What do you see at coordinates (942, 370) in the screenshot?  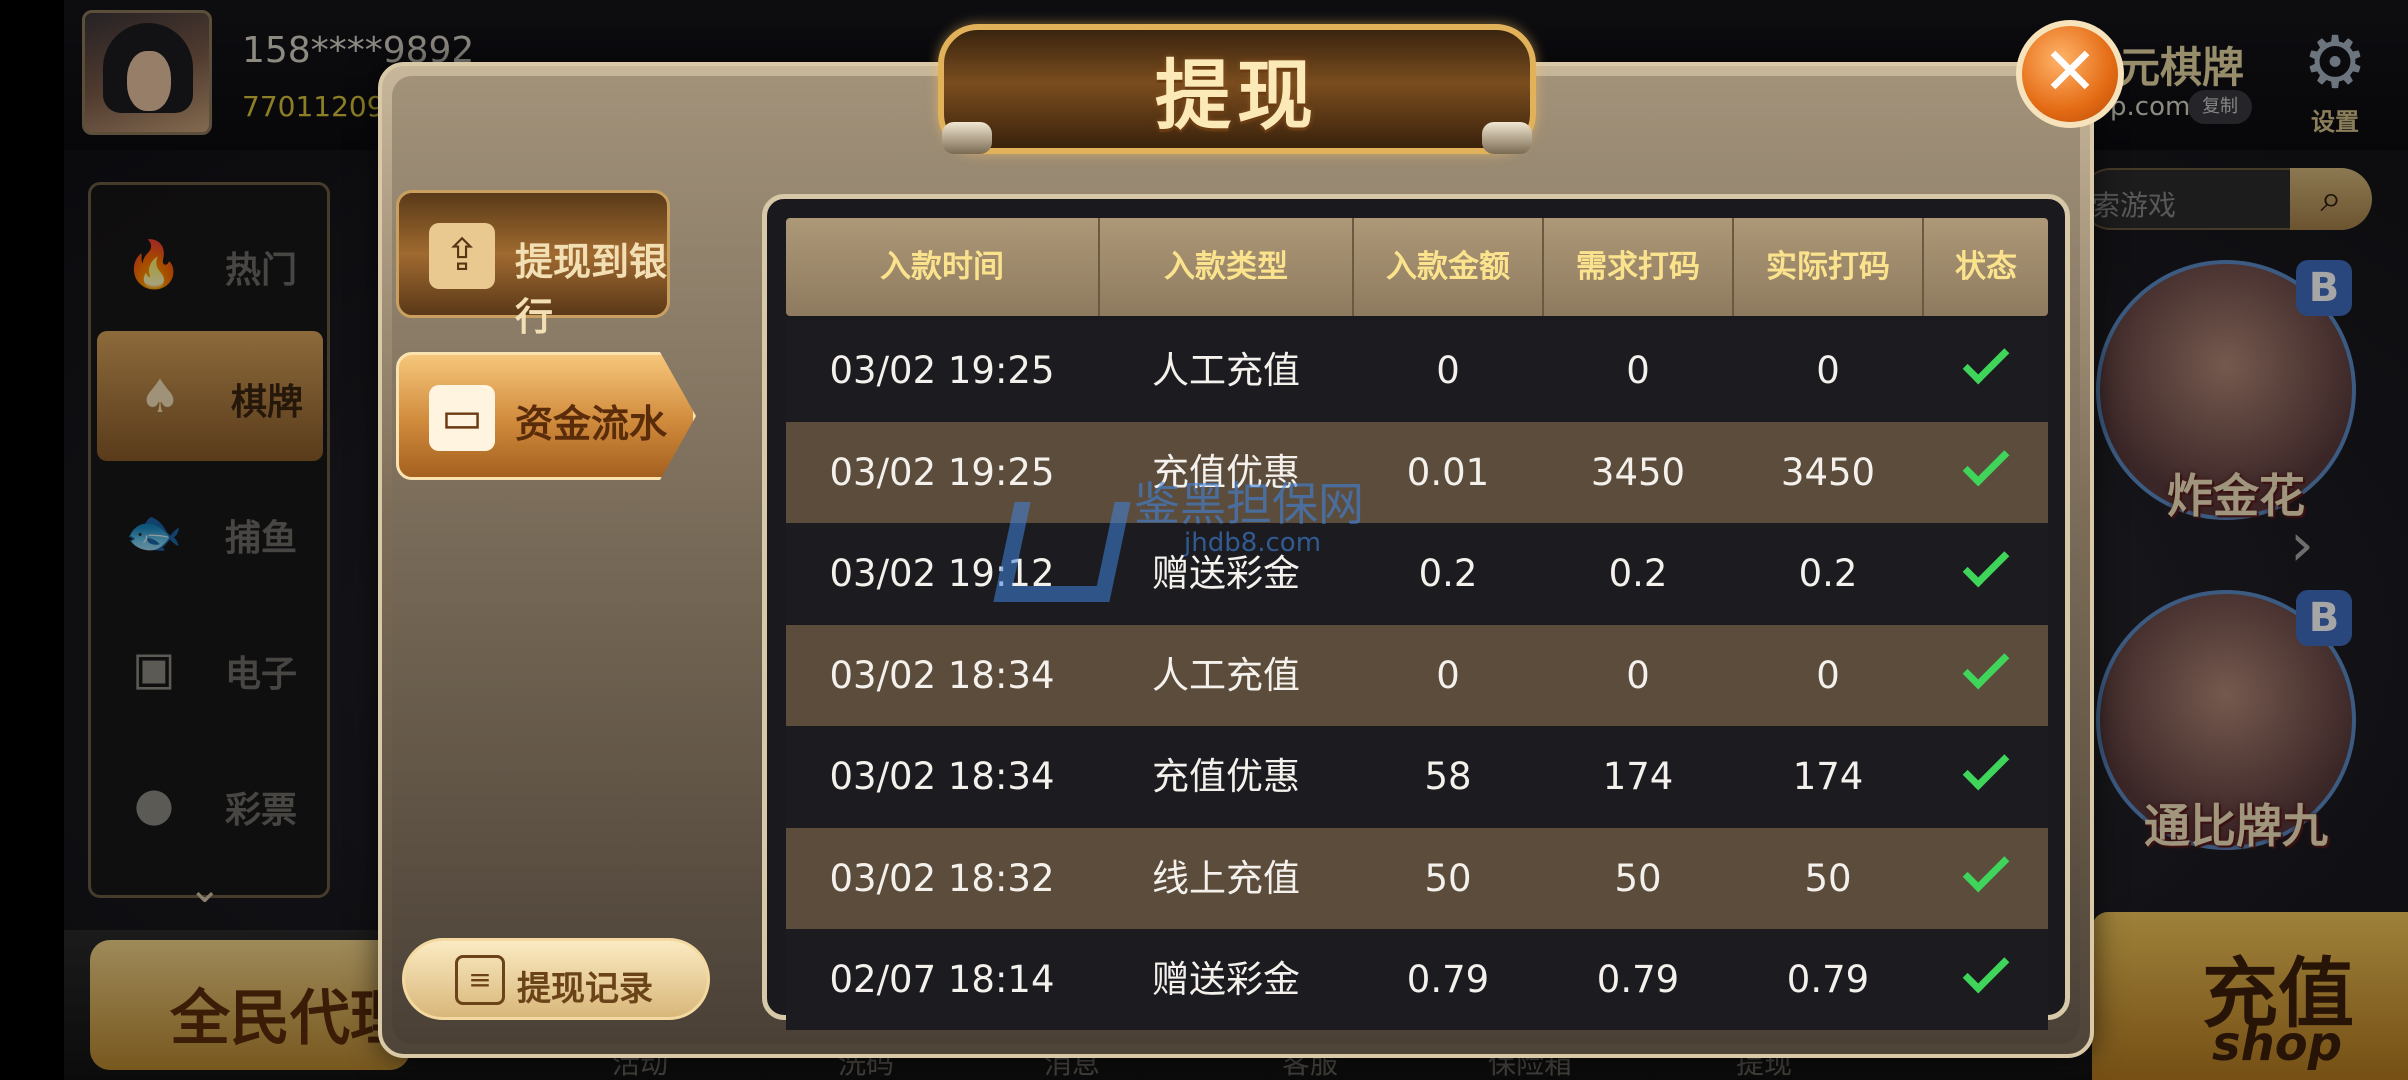 I see `cell-time: 03/02 19:25` at bounding box center [942, 370].